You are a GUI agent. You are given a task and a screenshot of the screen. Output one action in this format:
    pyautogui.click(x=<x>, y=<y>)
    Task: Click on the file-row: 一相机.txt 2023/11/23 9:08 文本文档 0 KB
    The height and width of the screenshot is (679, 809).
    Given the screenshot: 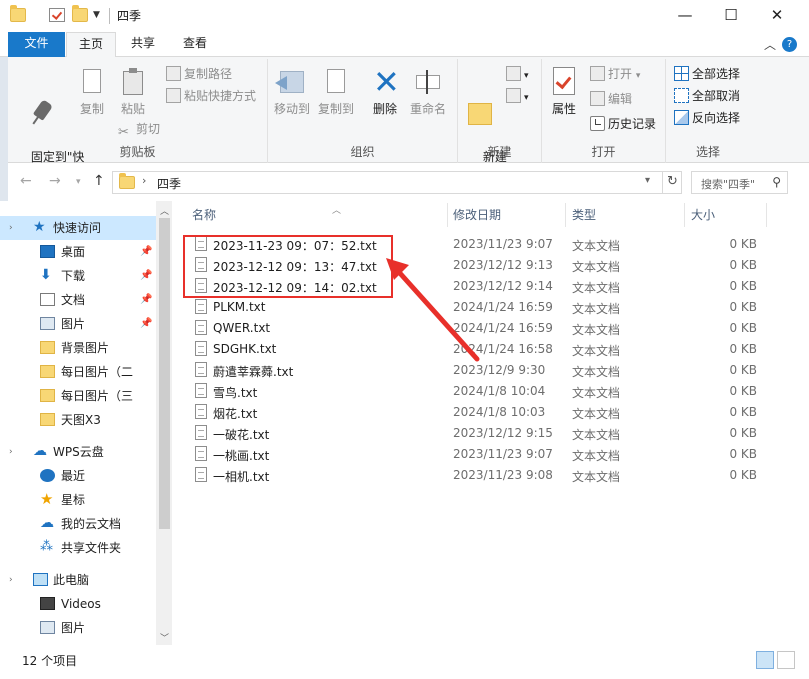 What is the action you would take?
    pyautogui.click(x=478, y=475)
    